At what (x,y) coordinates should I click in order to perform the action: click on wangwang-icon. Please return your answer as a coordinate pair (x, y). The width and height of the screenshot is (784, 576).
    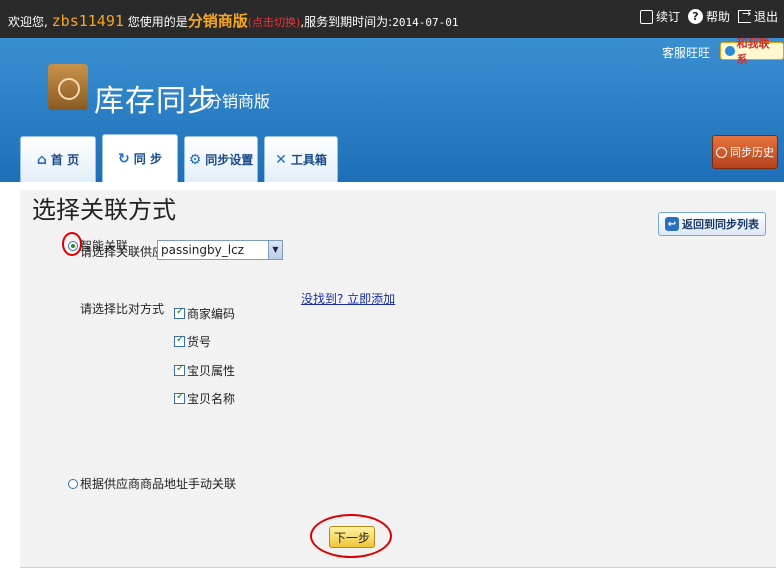
    Looking at the image, I should click on (730, 51).